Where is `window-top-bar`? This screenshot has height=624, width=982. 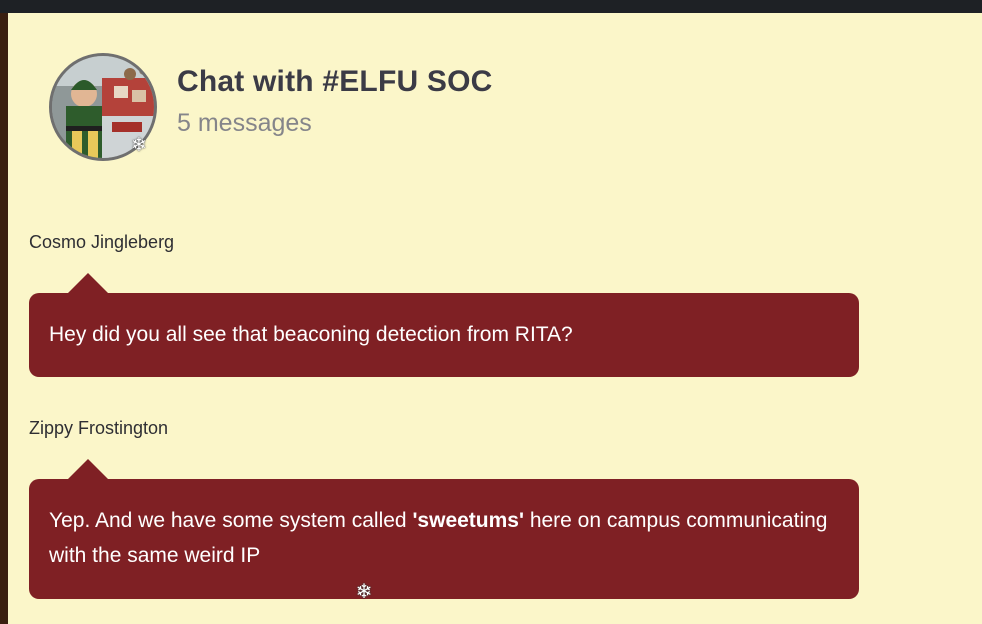 window-top-bar is located at coordinates (491, 6).